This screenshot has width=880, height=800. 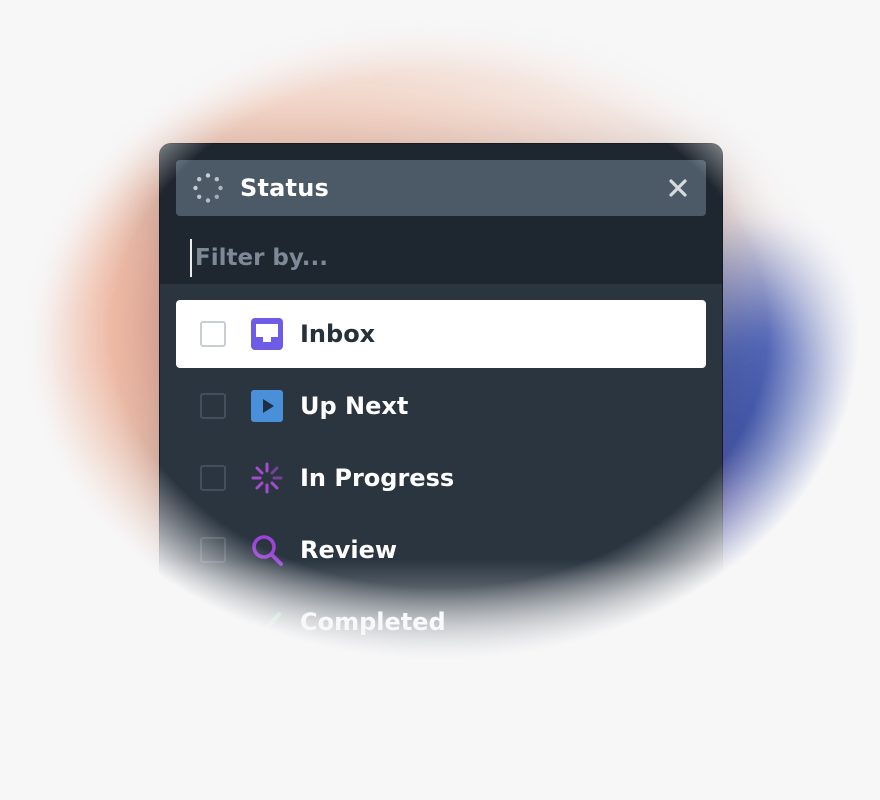 I want to click on list-item-up-next: Up Next, so click(x=441, y=406).